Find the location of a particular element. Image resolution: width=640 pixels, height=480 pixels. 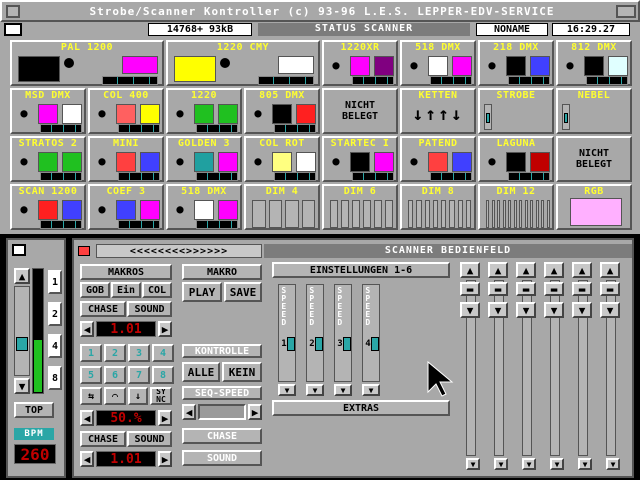

close-box is located at coordinates (13, 11).